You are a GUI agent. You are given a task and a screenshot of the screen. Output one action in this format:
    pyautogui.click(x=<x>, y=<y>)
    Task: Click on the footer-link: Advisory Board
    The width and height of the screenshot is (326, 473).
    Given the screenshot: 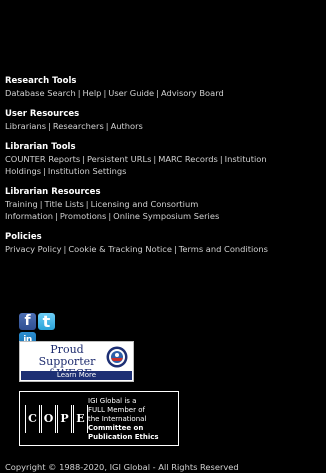 What is the action you would take?
    pyautogui.click(x=192, y=93)
    